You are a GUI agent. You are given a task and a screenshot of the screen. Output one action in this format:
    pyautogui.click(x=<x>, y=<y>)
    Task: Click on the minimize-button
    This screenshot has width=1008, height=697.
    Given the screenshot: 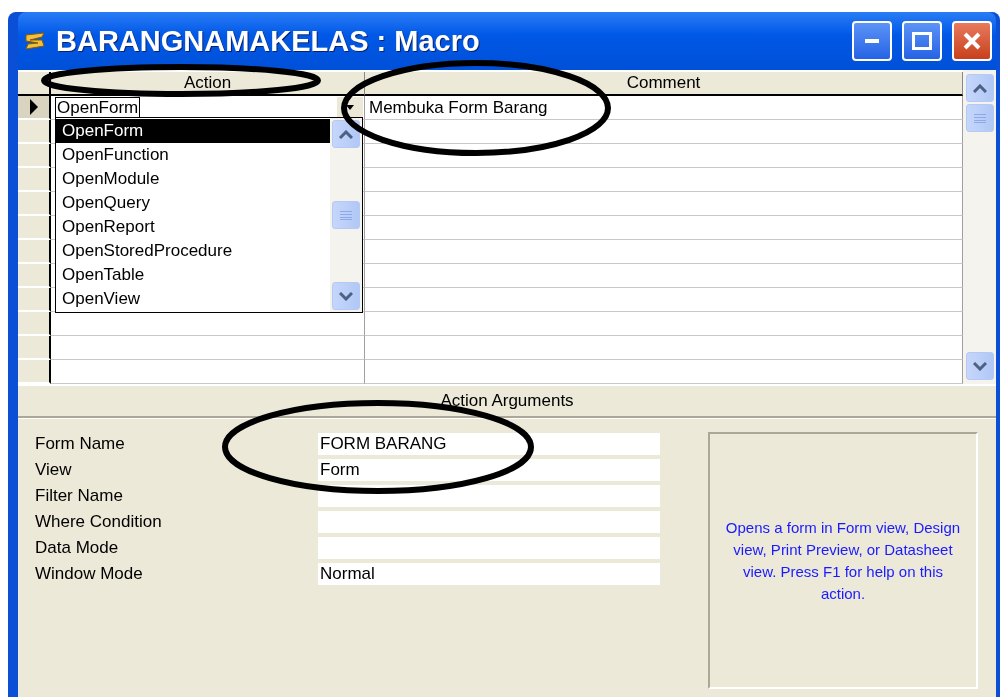 What is the action you would take?
    pyautogui.click(x=872, y=41)
    